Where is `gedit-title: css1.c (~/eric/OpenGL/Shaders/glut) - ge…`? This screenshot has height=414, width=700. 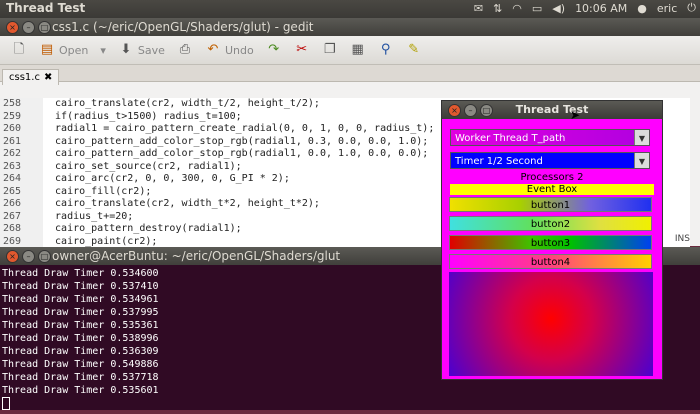 gedit-title: css1.c (~/eric/OpenGL/Shaders/glut) - ge… is located at coordinates (350, 27).